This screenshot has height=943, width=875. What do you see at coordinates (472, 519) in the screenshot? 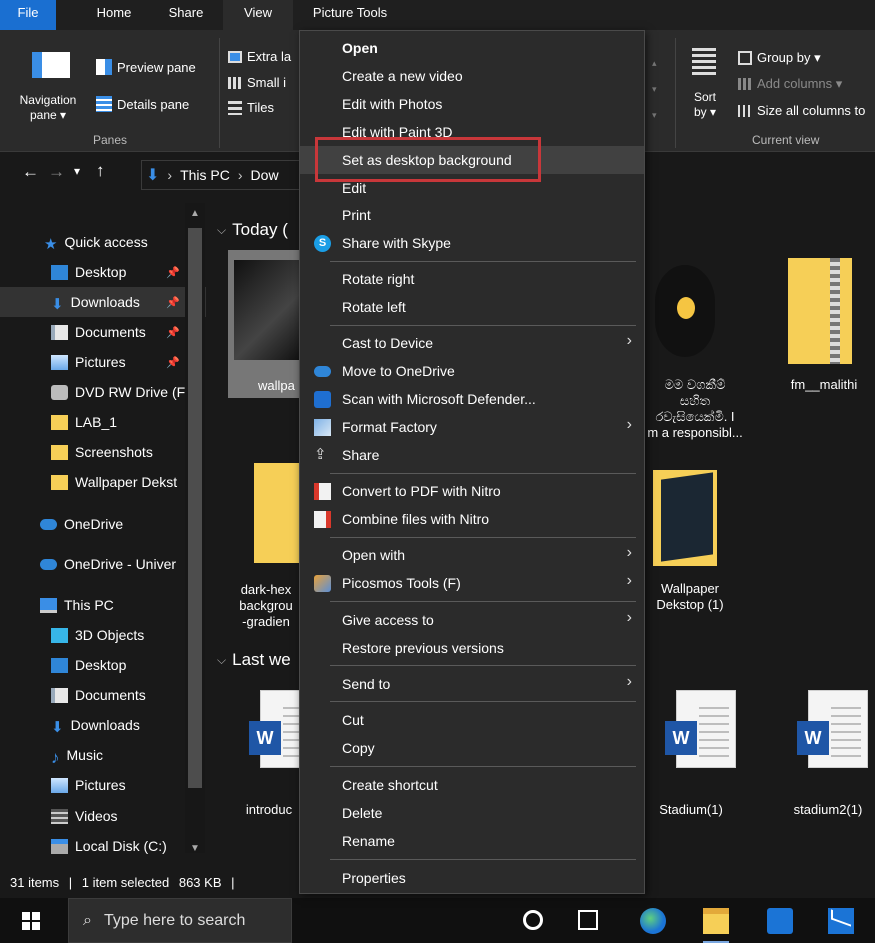
I see `menu-item-combine-nitro: Combine files with Nitro` at bounding box center [472, 519].